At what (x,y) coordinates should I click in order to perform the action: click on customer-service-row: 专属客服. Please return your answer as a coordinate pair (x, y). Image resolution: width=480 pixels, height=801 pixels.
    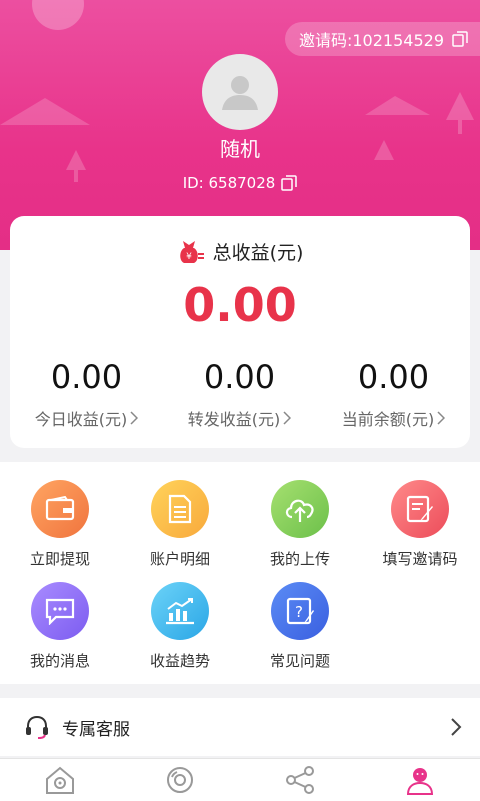
    Looking at the image, I should click on (240, 727).